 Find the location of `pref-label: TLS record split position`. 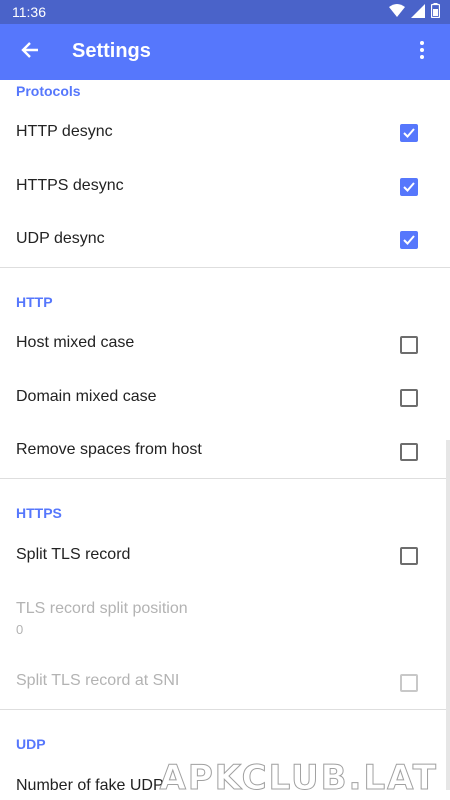

pref-label: TLS record split position is located at coordinates (102, 608).